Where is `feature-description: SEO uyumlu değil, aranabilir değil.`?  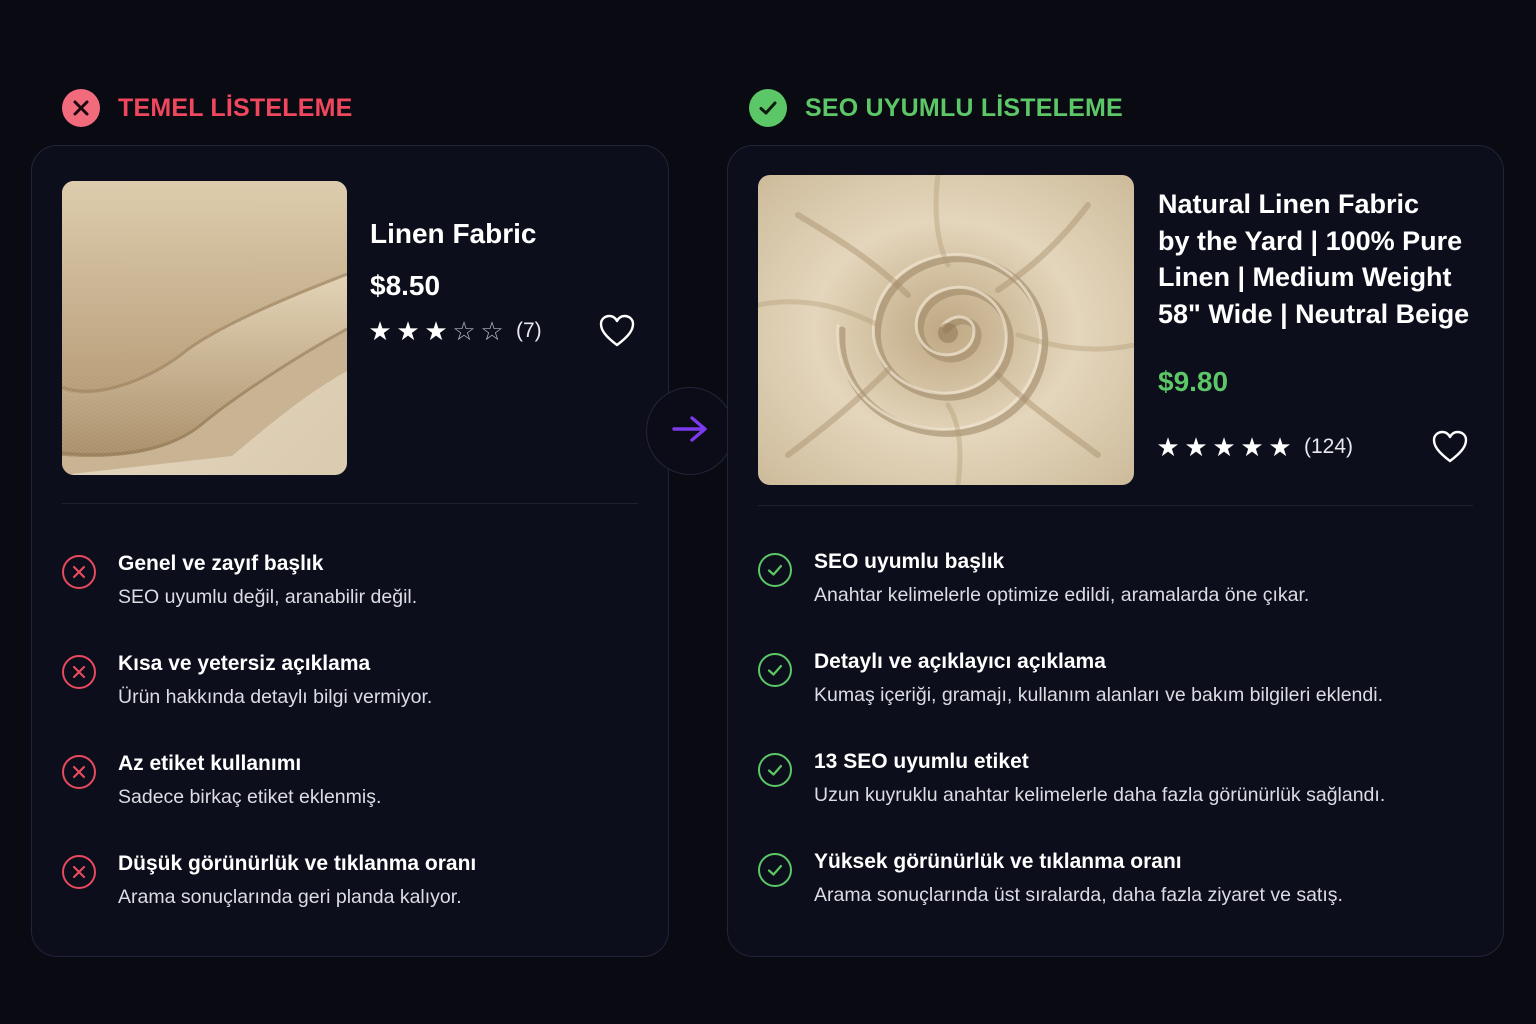 feature-description: SEO uyumlu değil, aranabilir değil. is located at coordinates (268, 597).